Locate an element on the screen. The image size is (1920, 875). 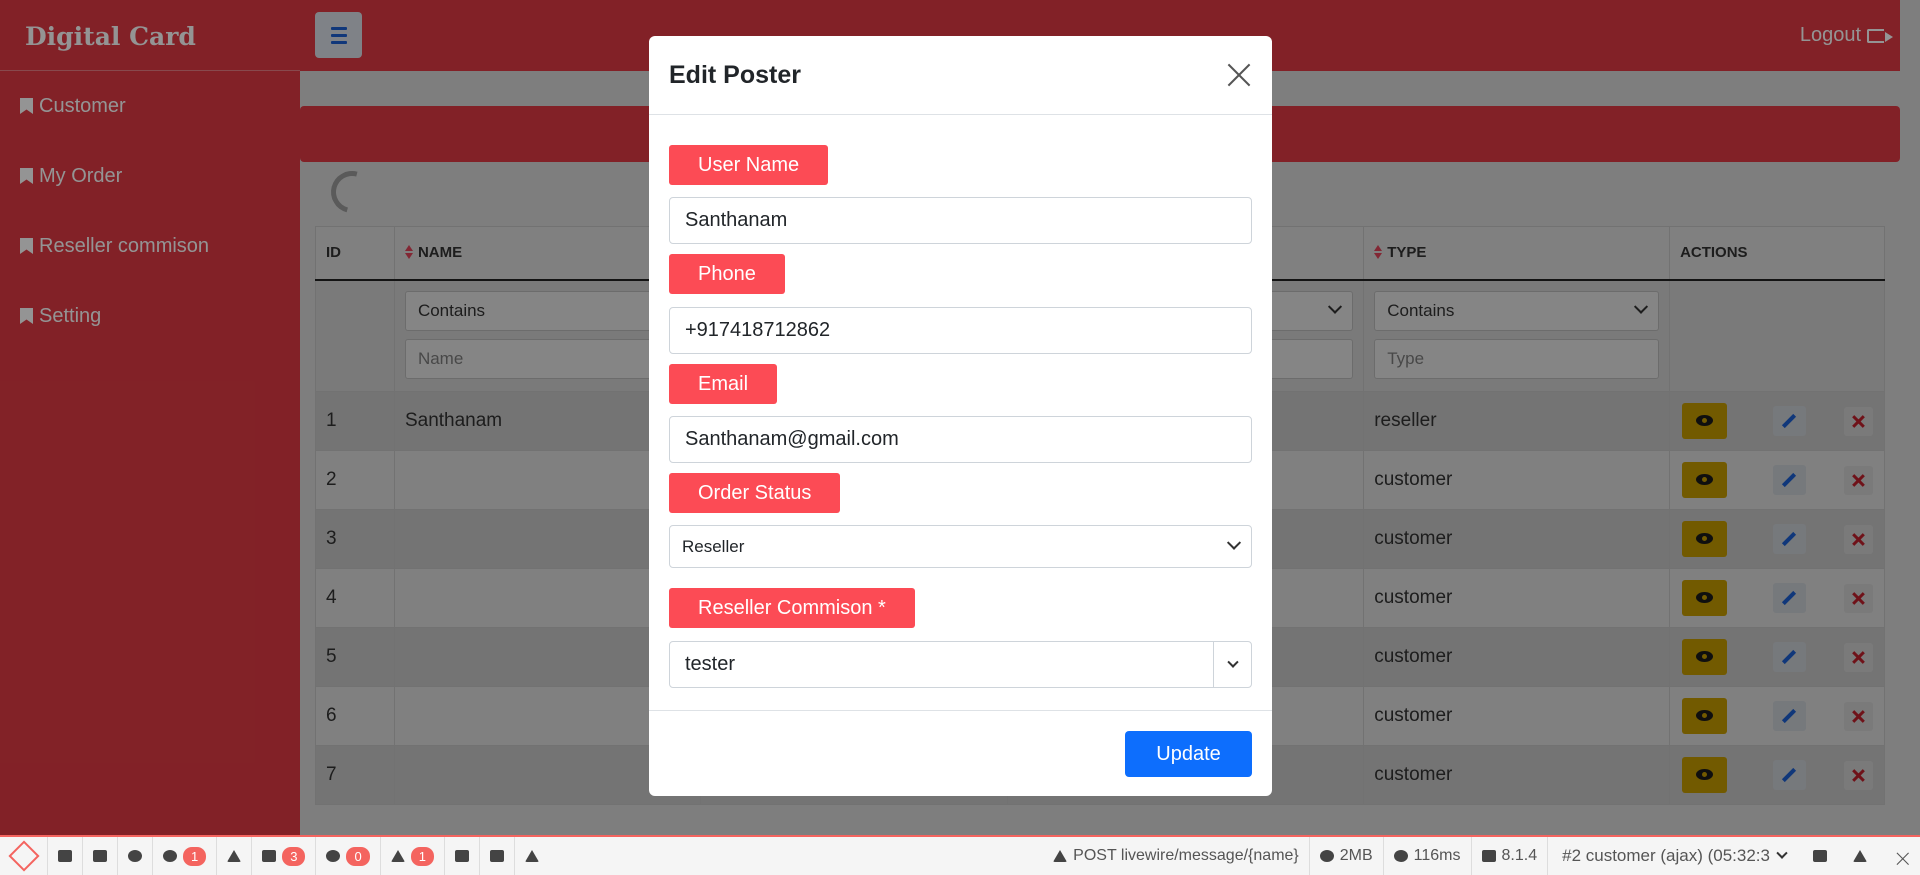
bug-icon is located at coordinates (135, 856).